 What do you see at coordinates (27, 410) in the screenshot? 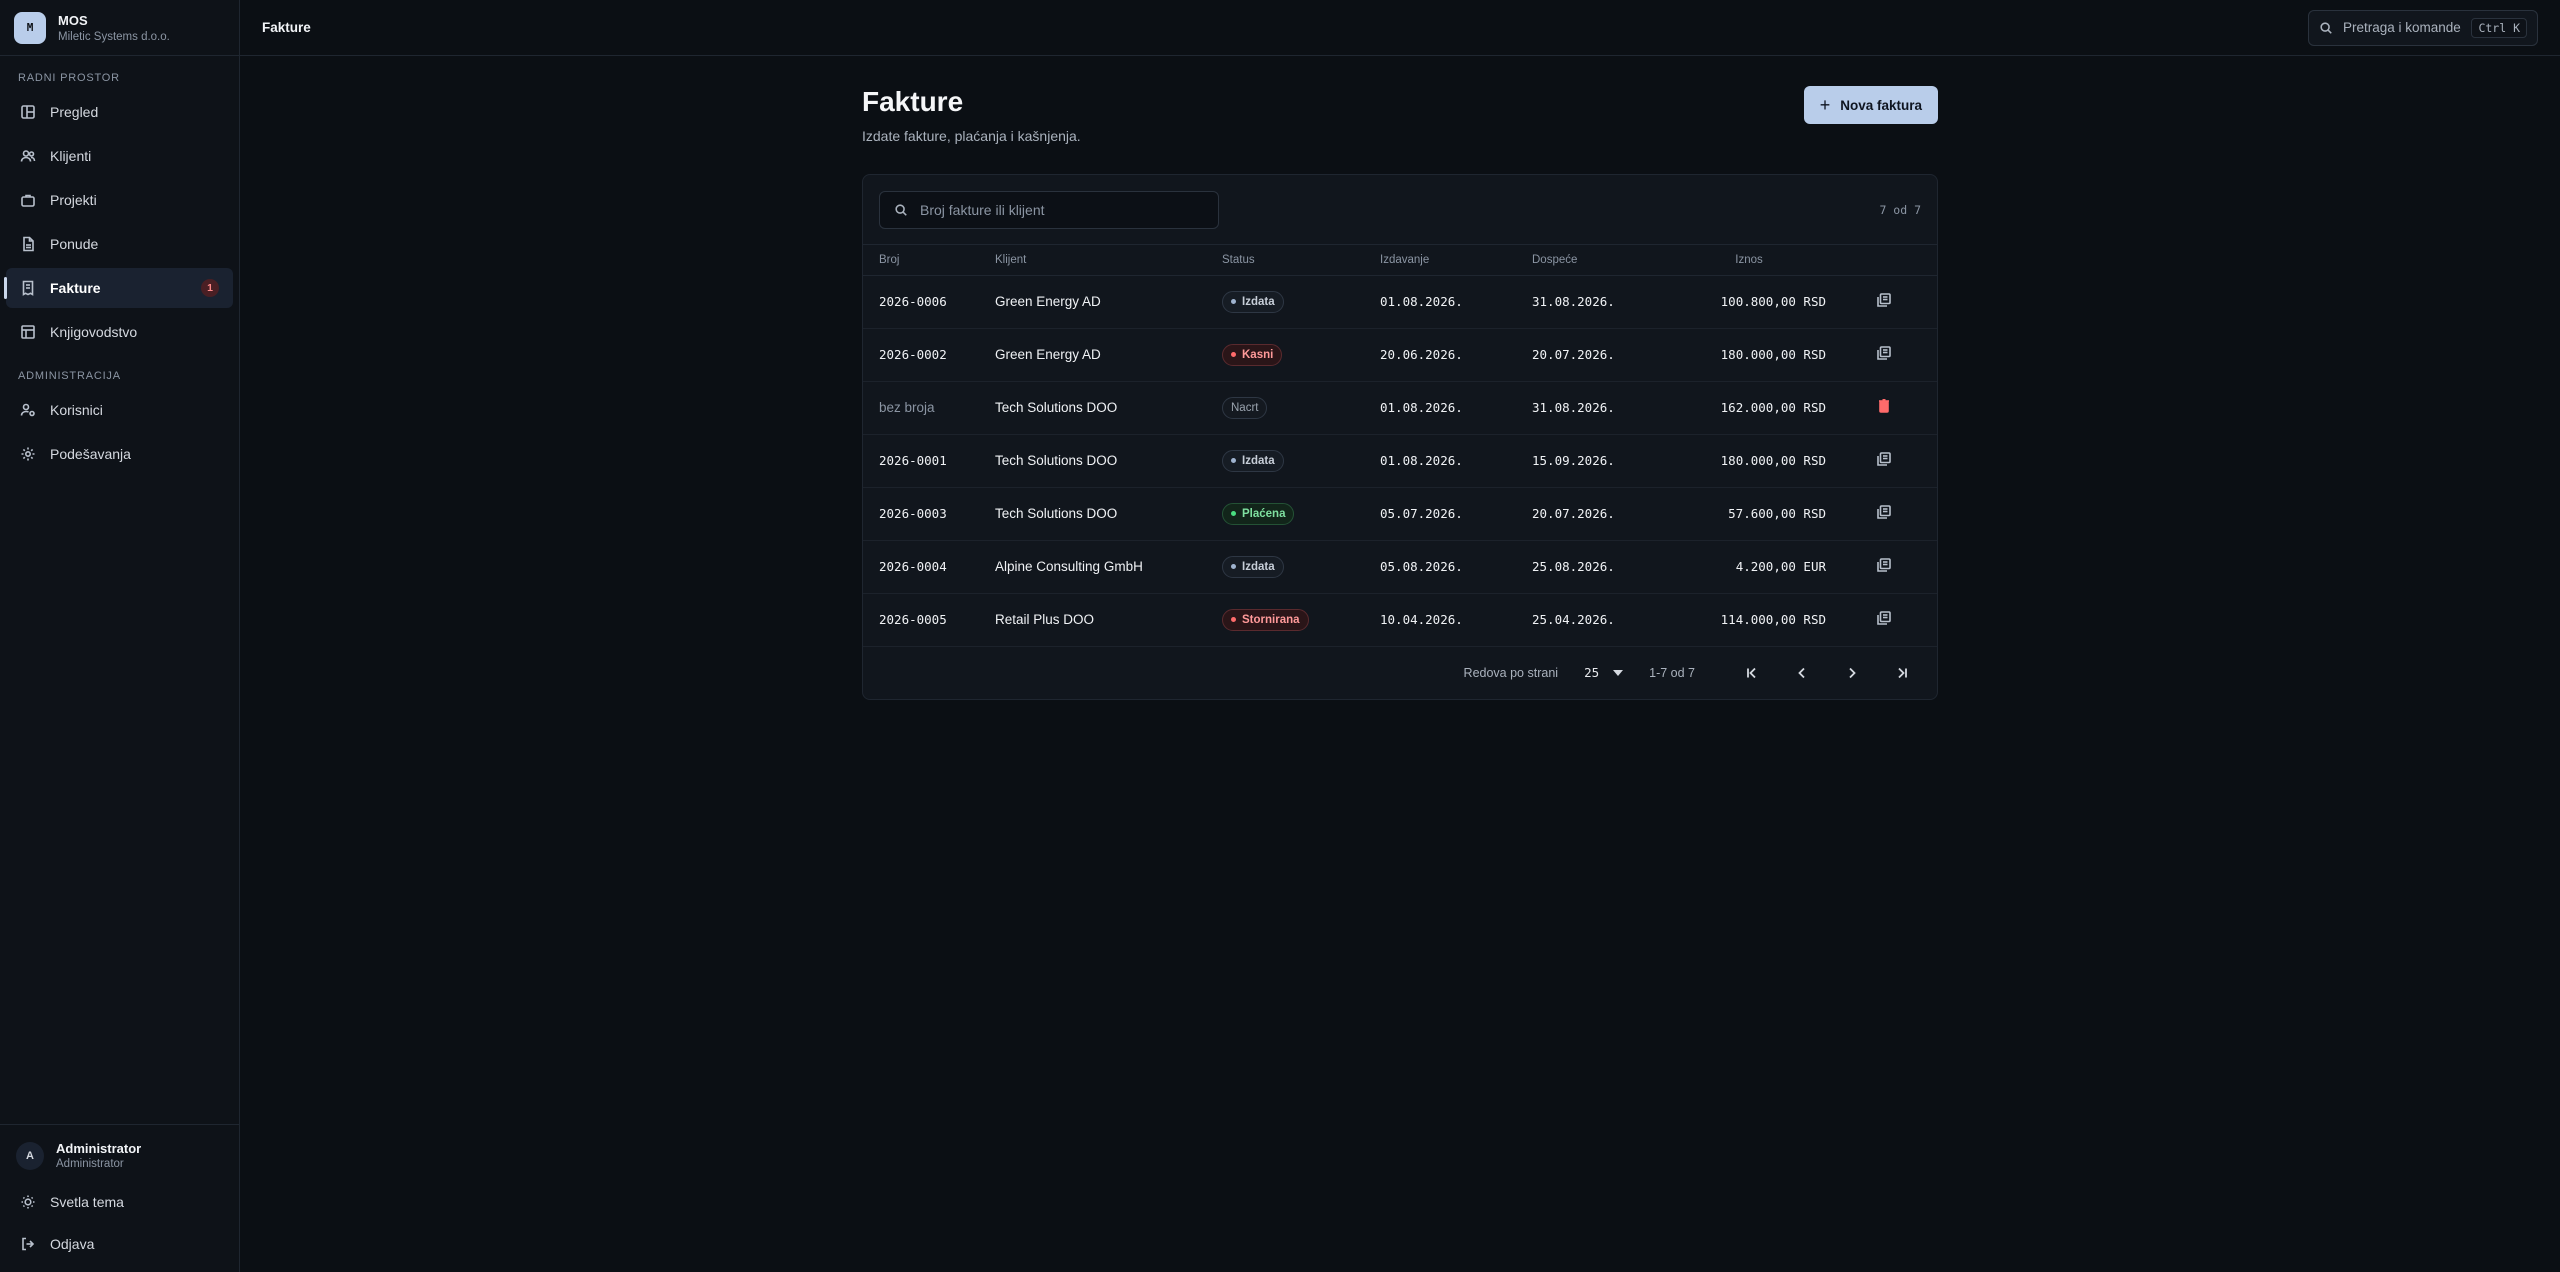
I see `user-cog-icon` at bounding box center [27, 410].